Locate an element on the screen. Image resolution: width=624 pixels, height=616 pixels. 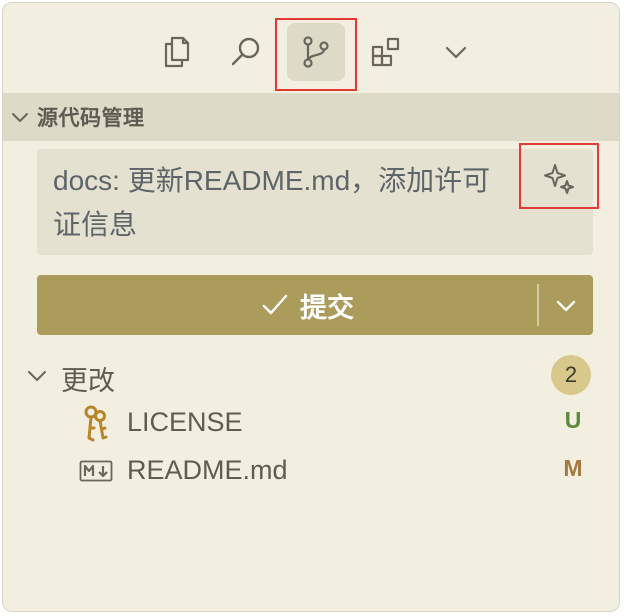
file-name: LICENSE is located at coordinates (185, 422).